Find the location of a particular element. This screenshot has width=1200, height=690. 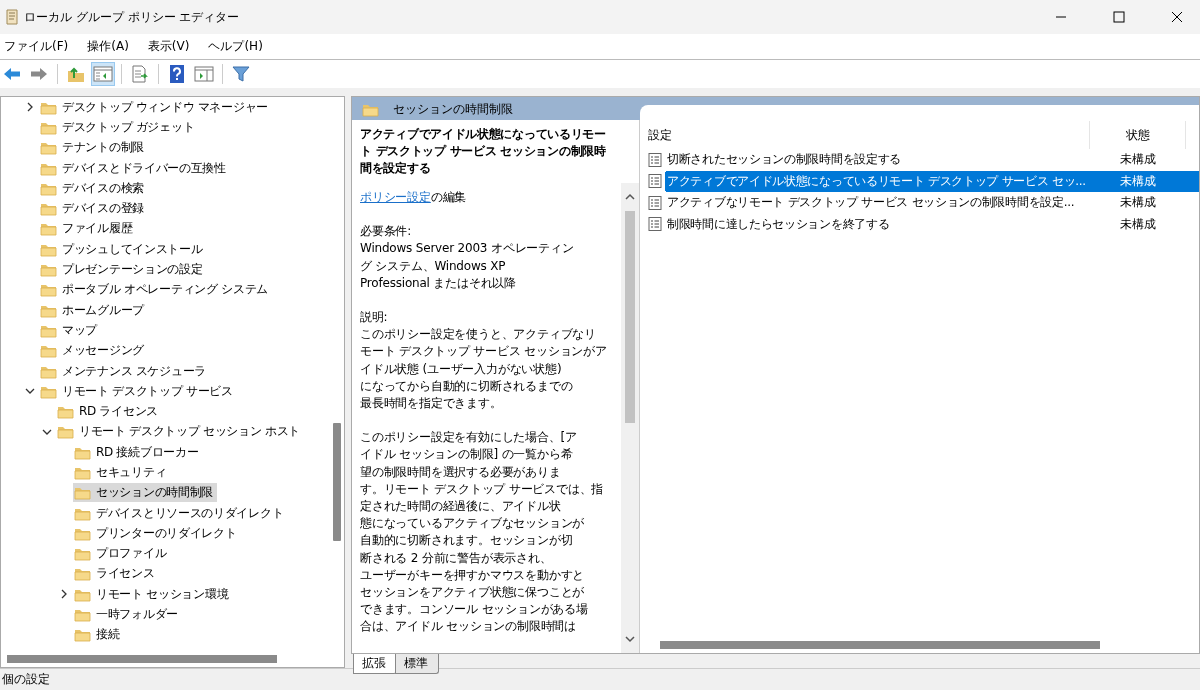

policy-title: アクティブでアイドル状態になっているリモー ト デスクトップ サービス セッションの制限時 間を設定する is located at coordinates (483, 151).